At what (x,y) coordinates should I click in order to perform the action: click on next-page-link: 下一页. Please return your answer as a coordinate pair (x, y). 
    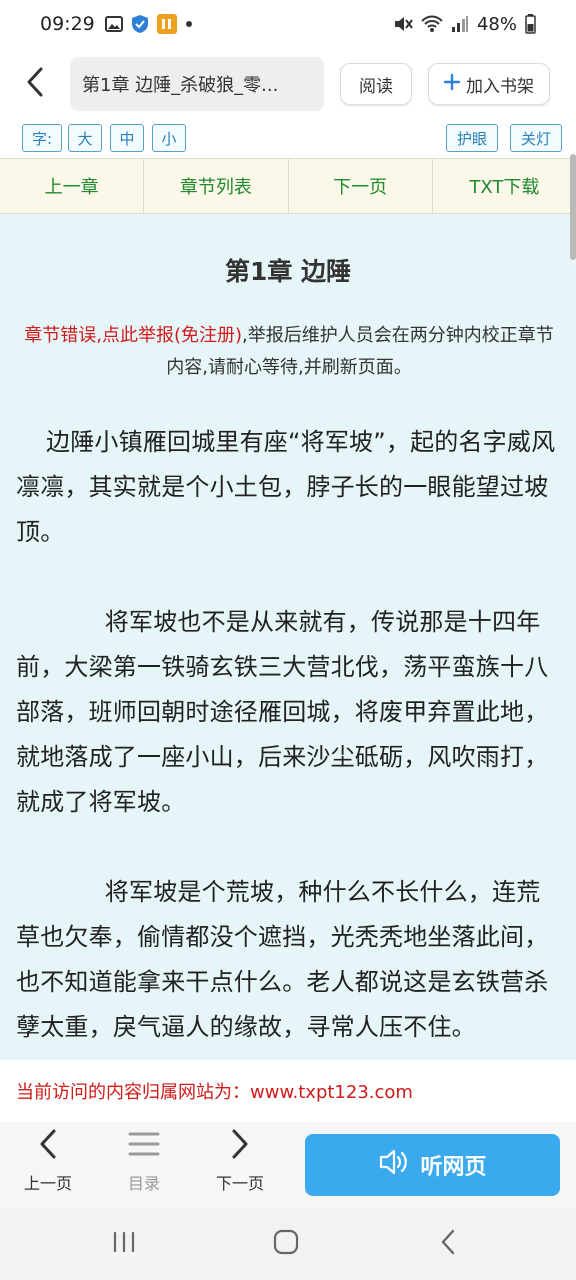
    Looking at the image, I should click on (361, 186).